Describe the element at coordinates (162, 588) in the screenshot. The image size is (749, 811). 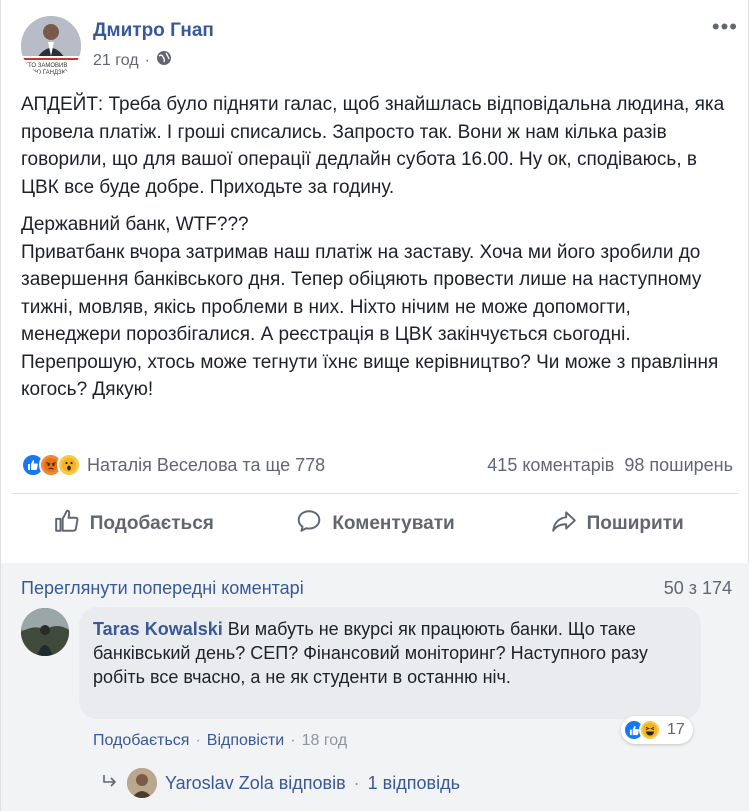
I see `view-previous-comments-link: Переглянути попередні коментарі` at that location.